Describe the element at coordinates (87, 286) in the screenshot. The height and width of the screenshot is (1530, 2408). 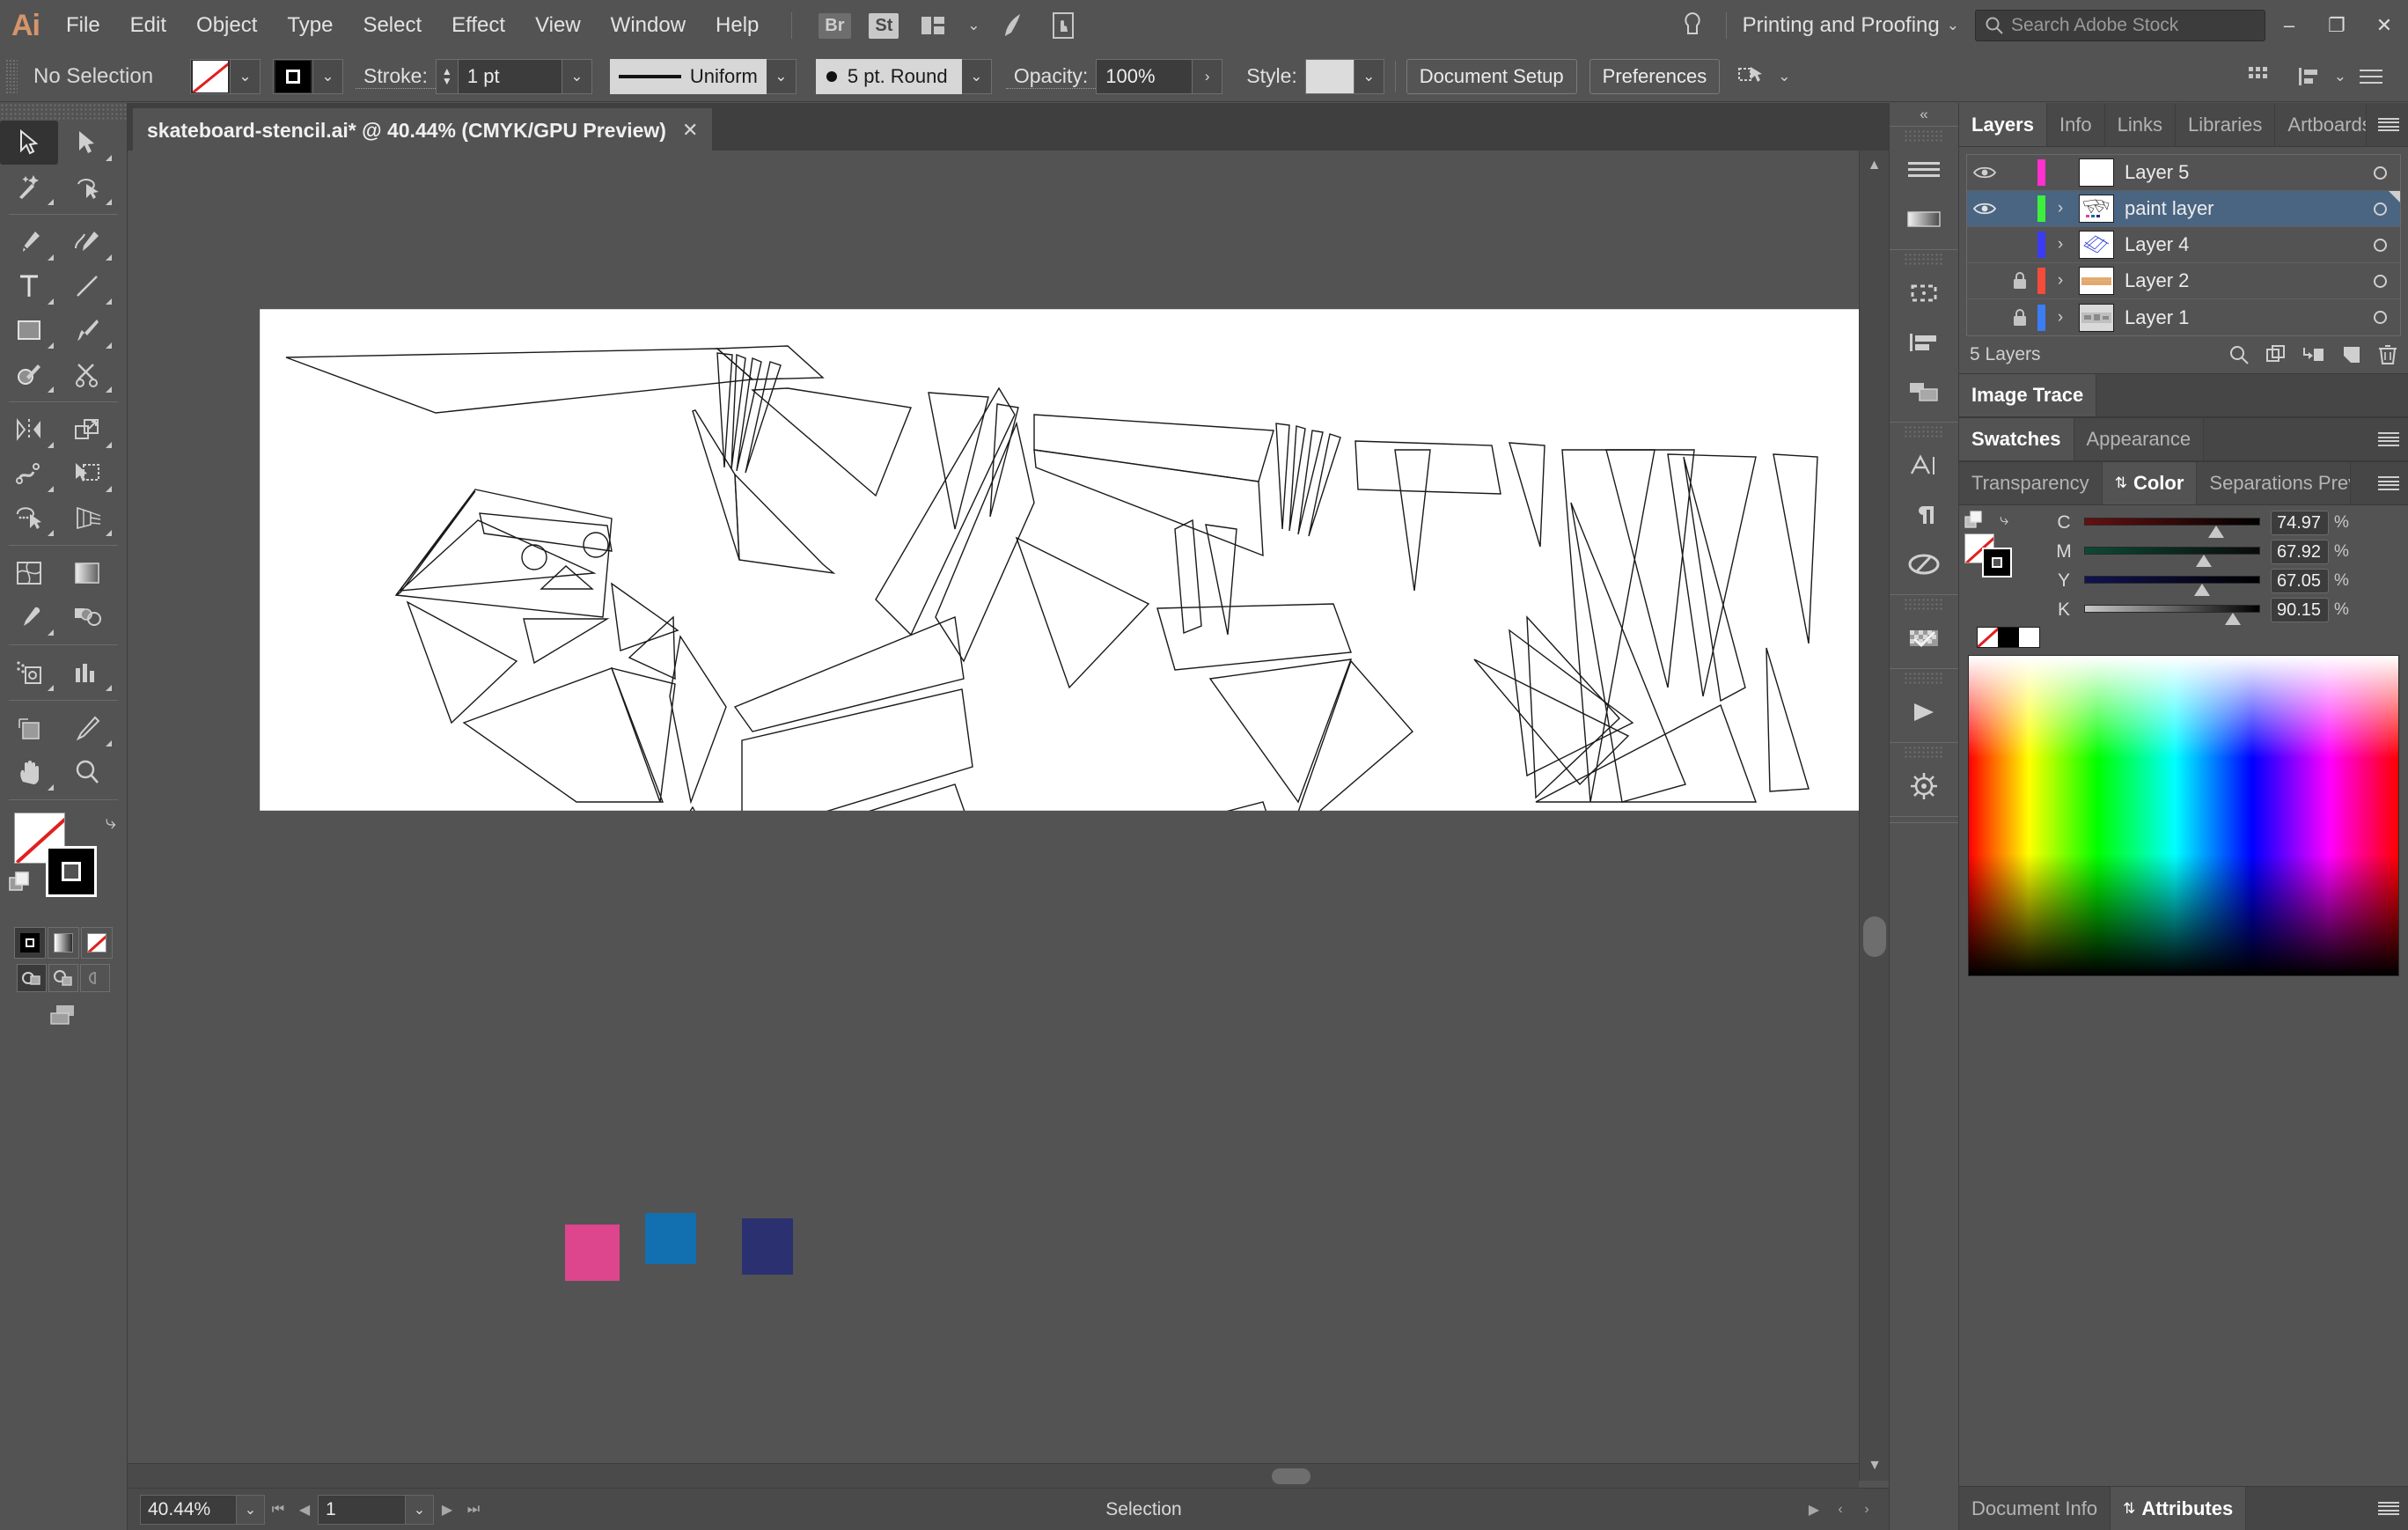
I see `line-segment-tool` at that location.